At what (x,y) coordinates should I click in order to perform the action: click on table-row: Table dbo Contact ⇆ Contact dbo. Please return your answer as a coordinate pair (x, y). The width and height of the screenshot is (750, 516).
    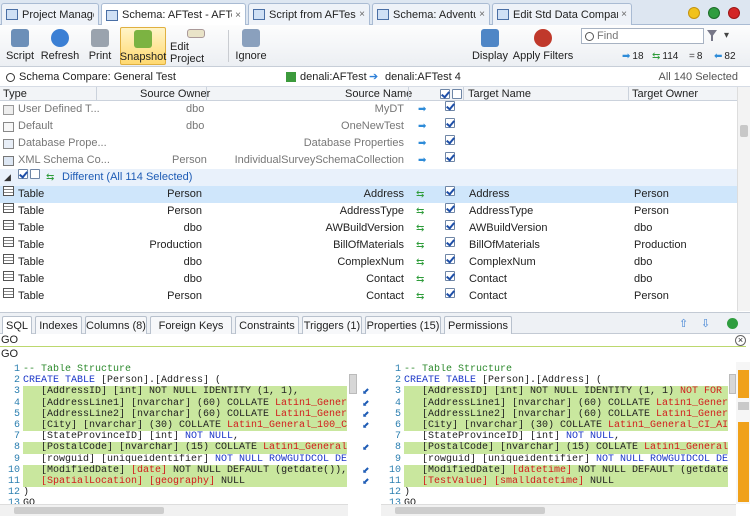
    Looking at the image, I should click on (368, 279).